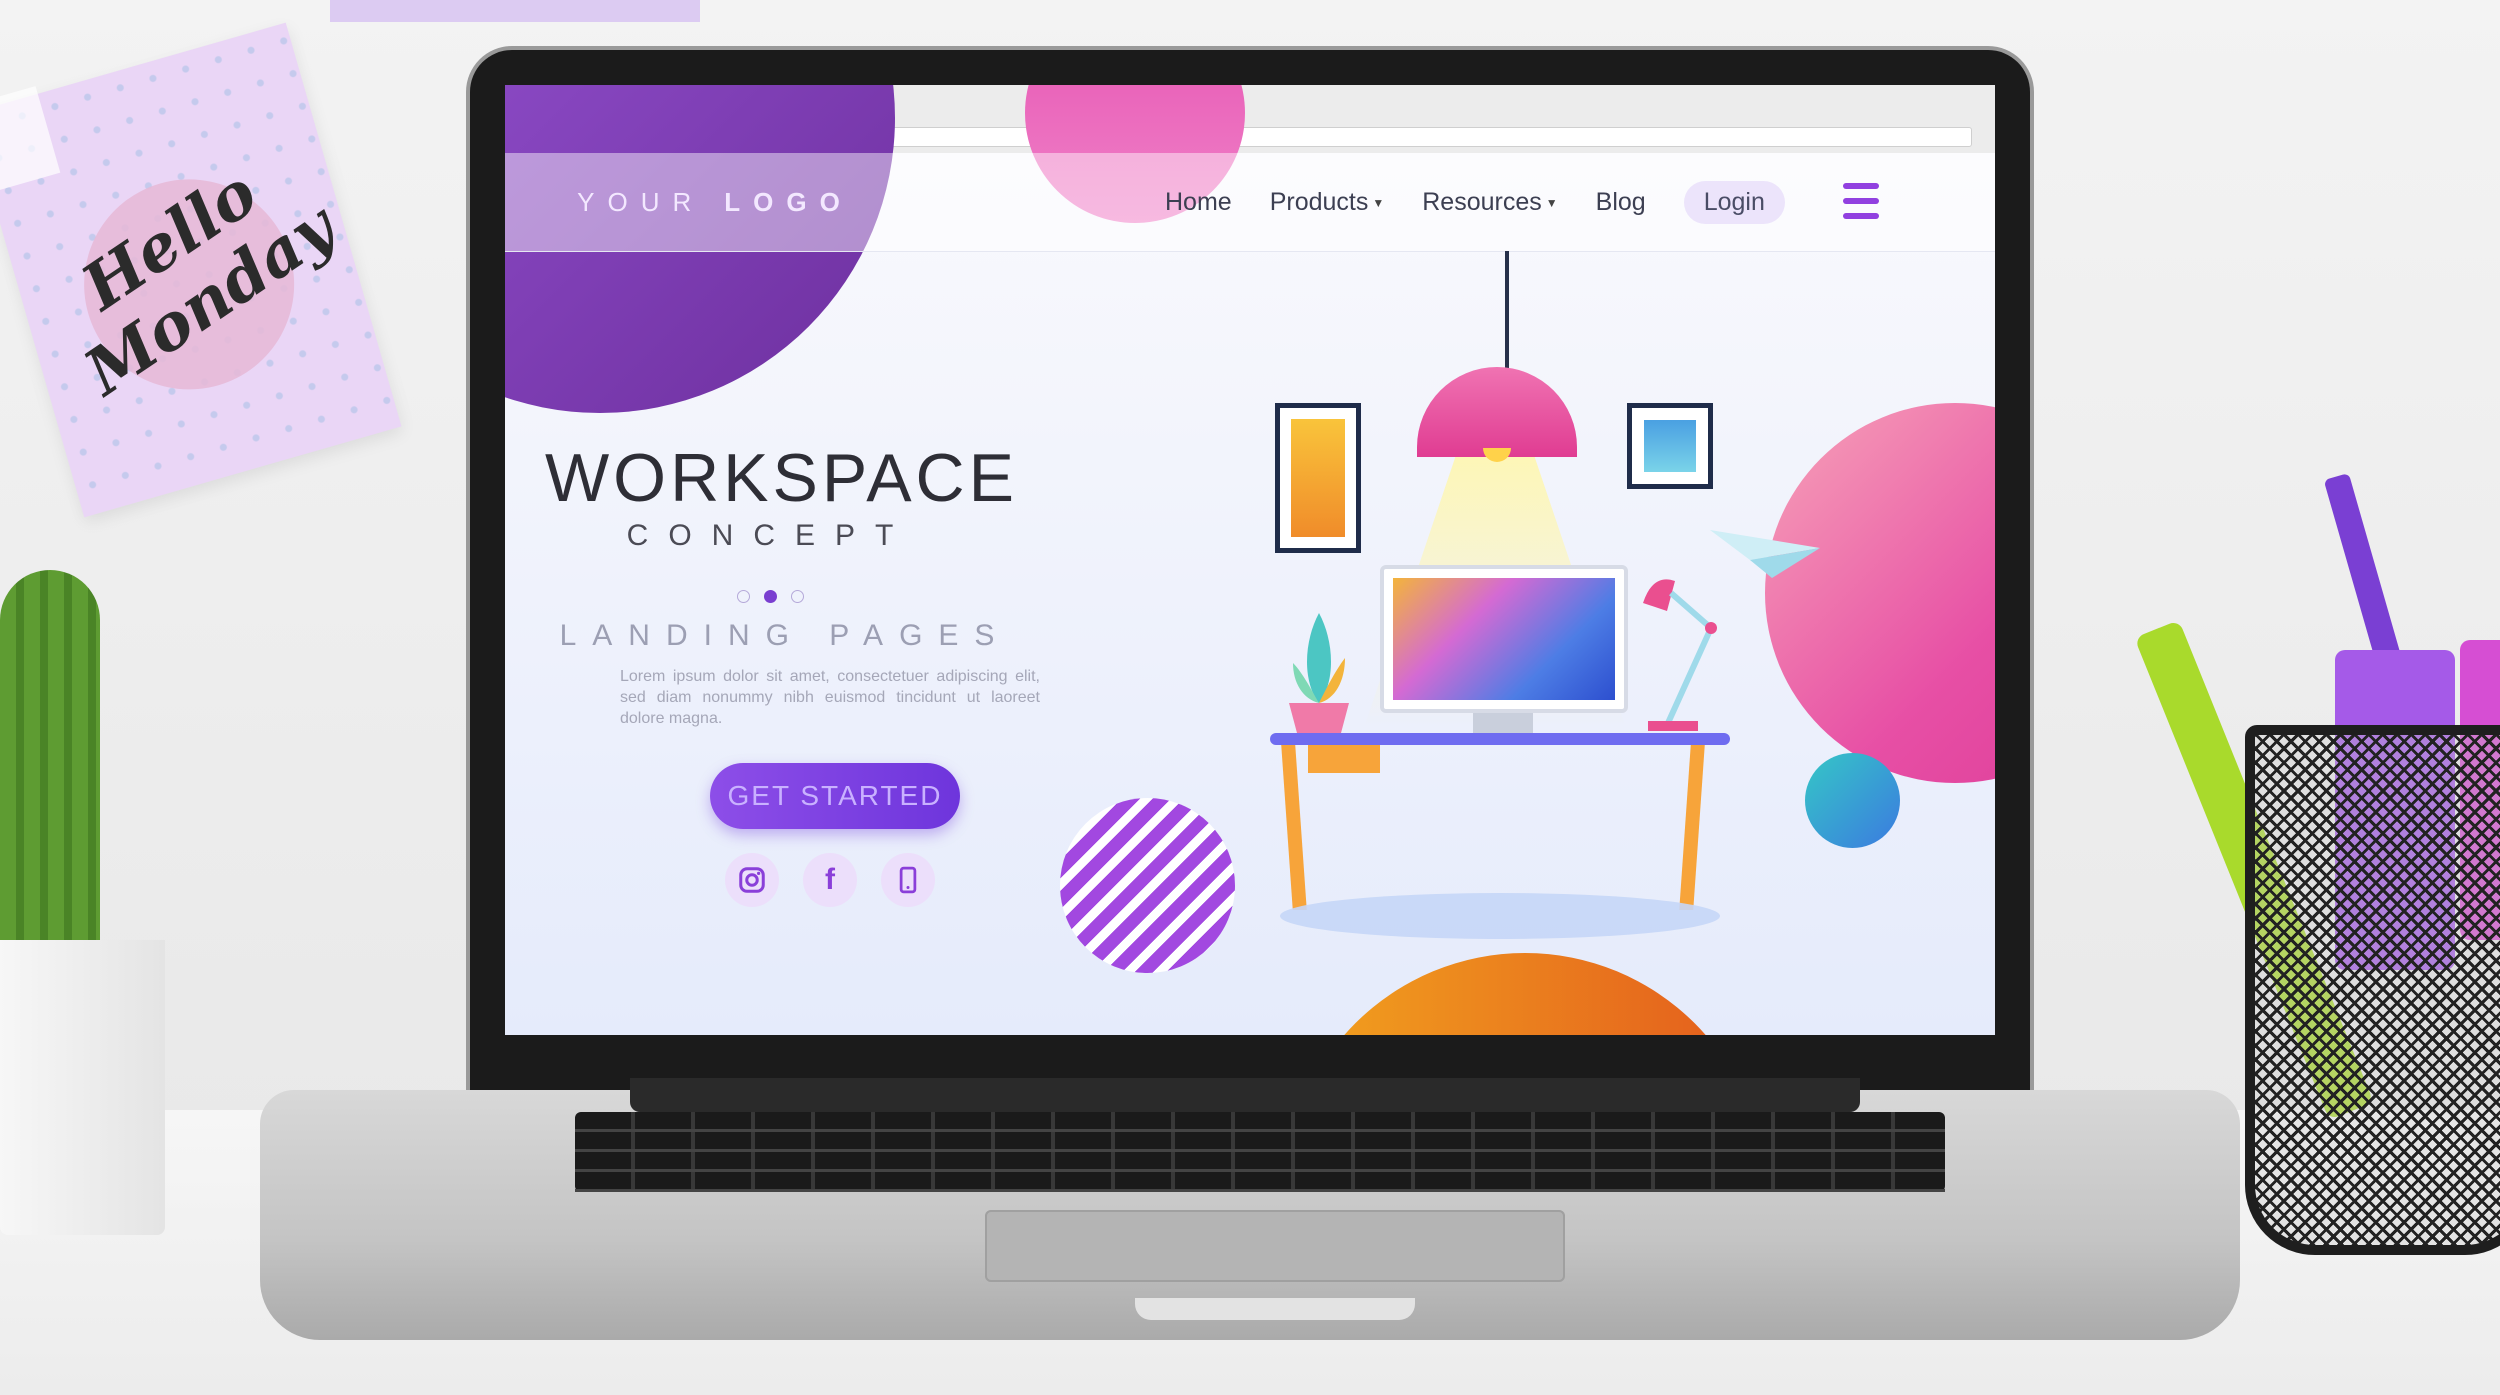  Describe the element at coordinates (1294, 827) in the screenshot. I see `desk-leg-left` at that location.